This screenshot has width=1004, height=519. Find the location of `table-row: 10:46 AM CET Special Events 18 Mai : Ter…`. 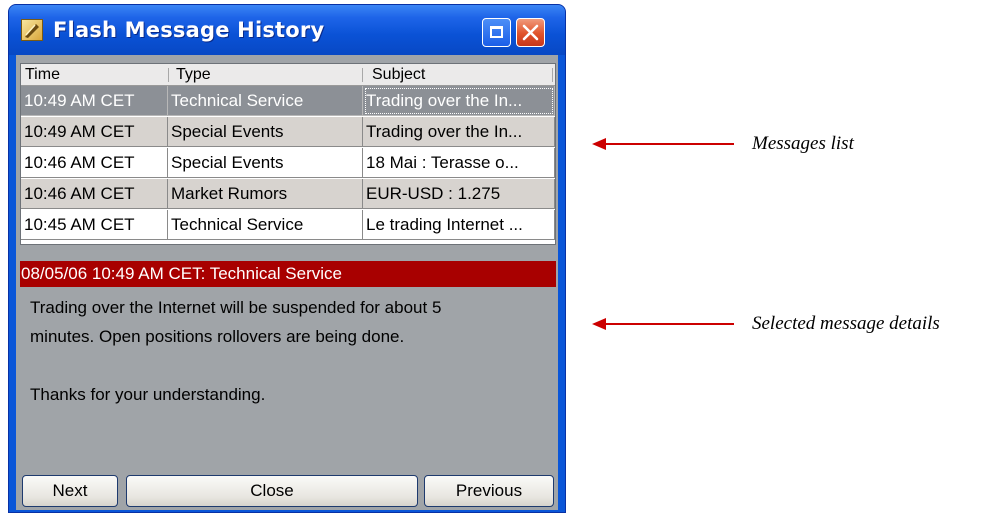

table-row: 10:46 AM CET Special Events 18 Mai : Ter… is located at coordinates (288, 163).